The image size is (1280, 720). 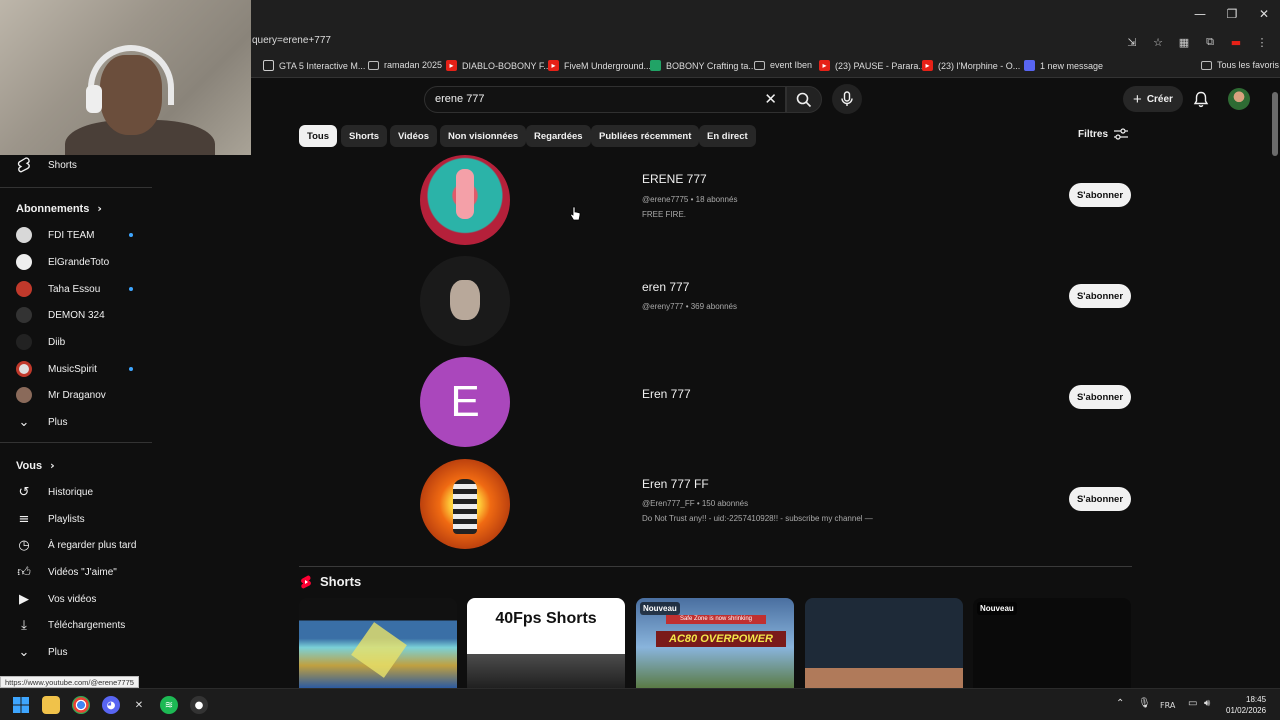 I want to click on sidebar-item-watch-later: ◷ À regarder plus tard, so click(x=76, y=545).